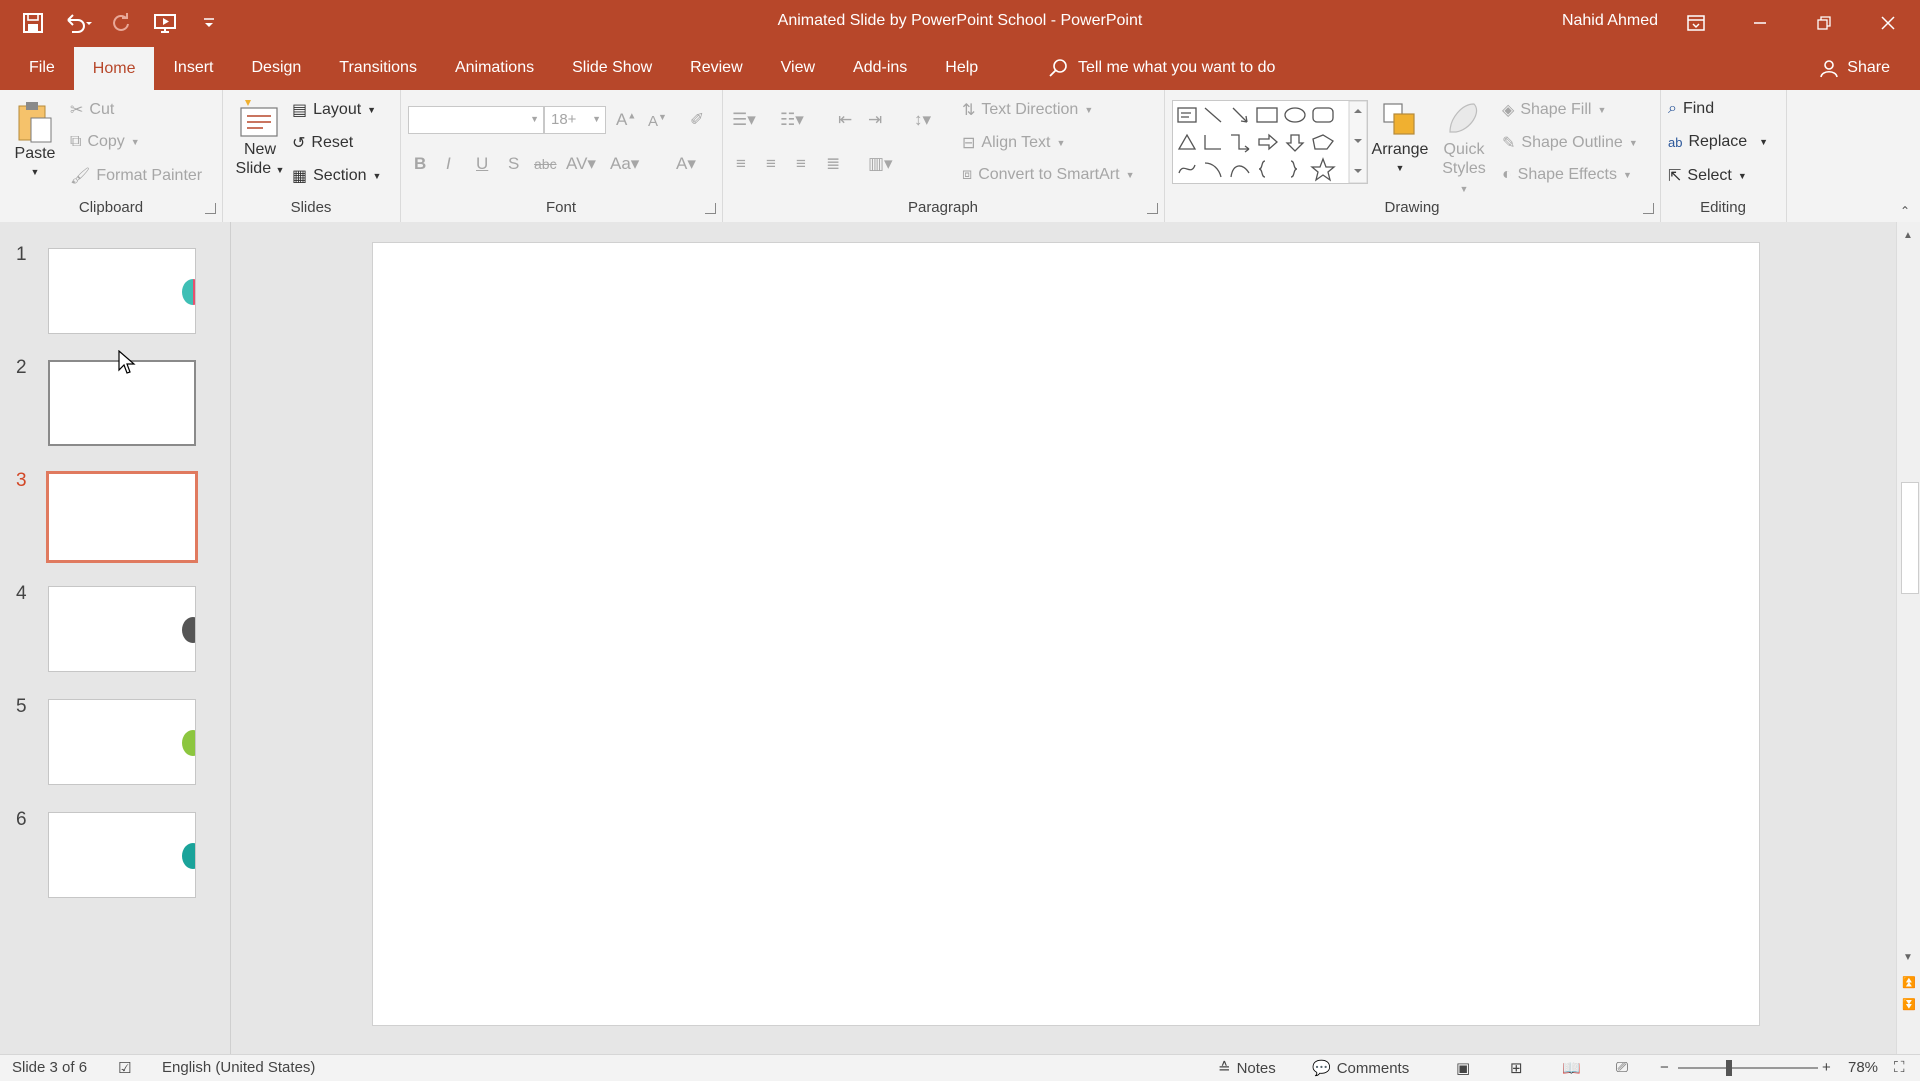 The image size is (1920, 1081). I want to click on zoom-in-icon: +, so click(1826, 1067).